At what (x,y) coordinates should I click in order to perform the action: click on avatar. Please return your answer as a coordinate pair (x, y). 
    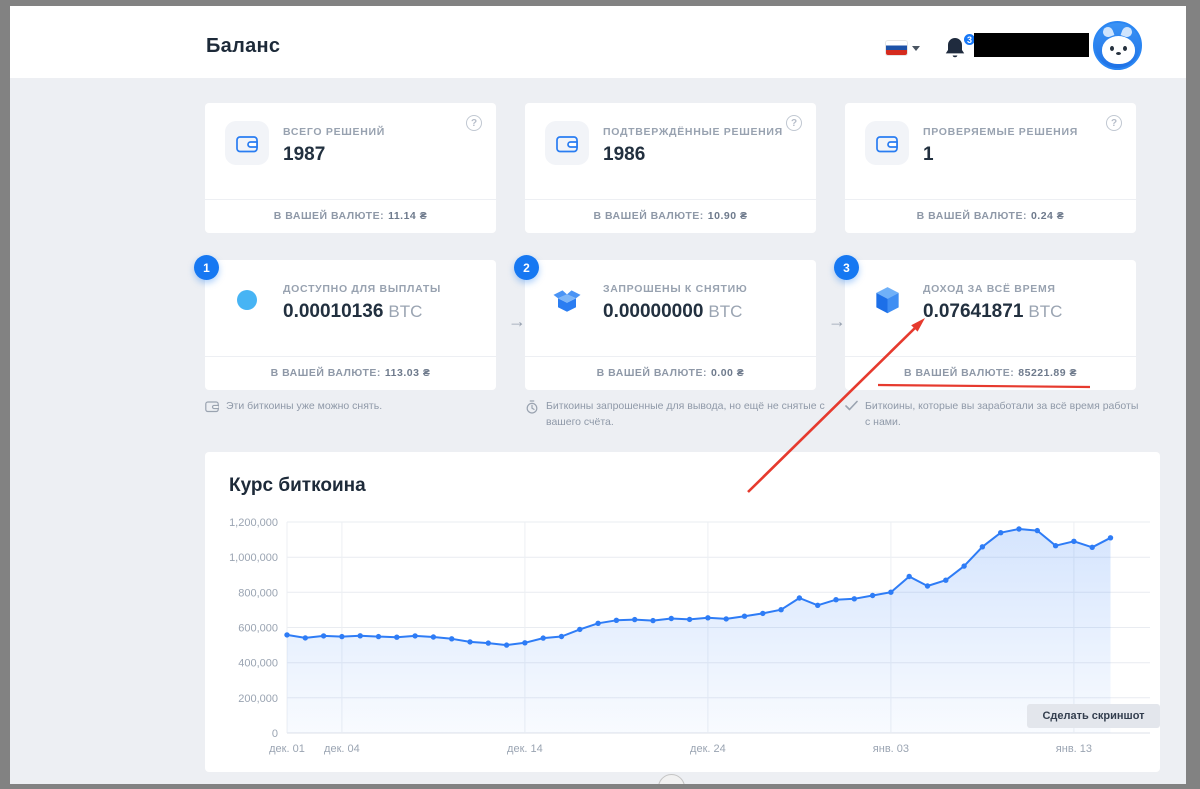
    Looking at the image, I should click on (1117, 45).